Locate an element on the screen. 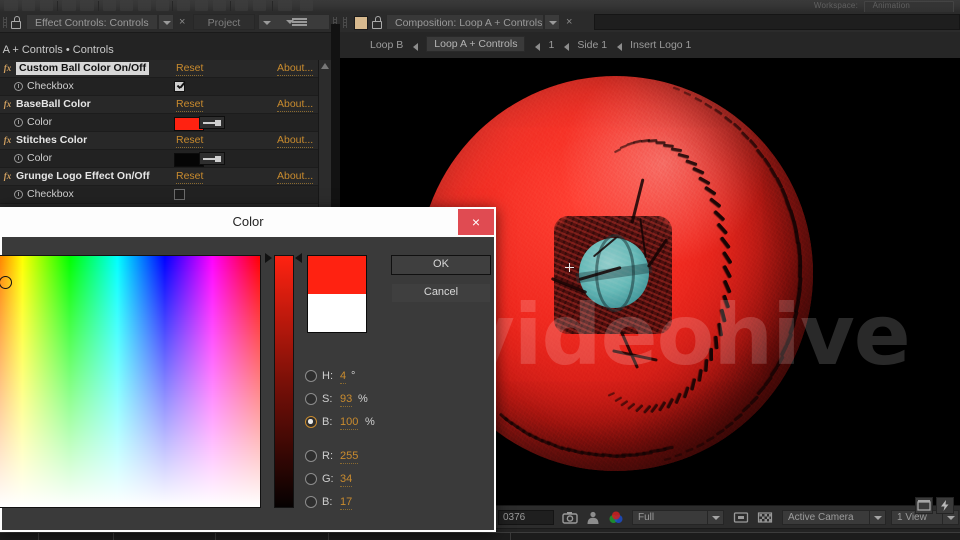 This screenshot has height=540, width=960. breadcrumb-item: 1 is located at coordinates (551, 45).